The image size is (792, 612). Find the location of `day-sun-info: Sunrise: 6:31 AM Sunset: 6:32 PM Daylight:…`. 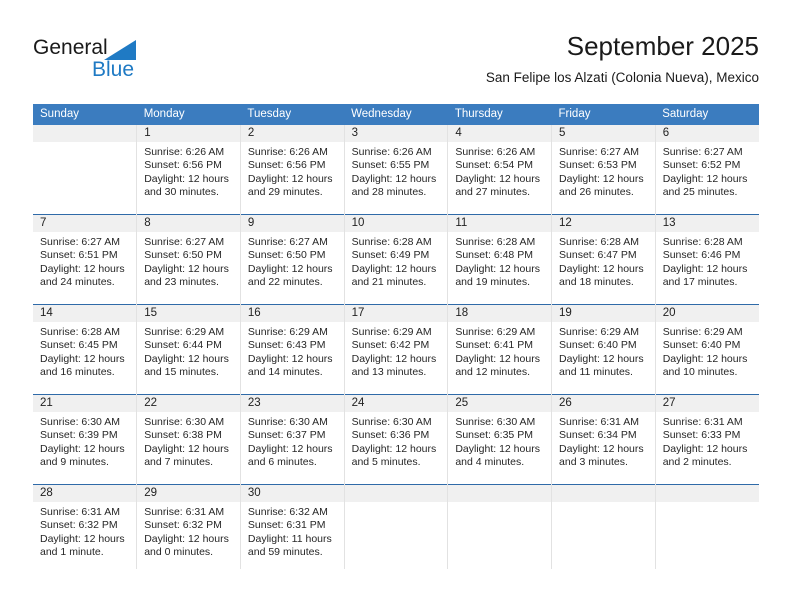

day-sun-info: Sunrise: 6:31 AM Sunset: 6:32 PM Daylight:… is located at coordinates (188, 531).